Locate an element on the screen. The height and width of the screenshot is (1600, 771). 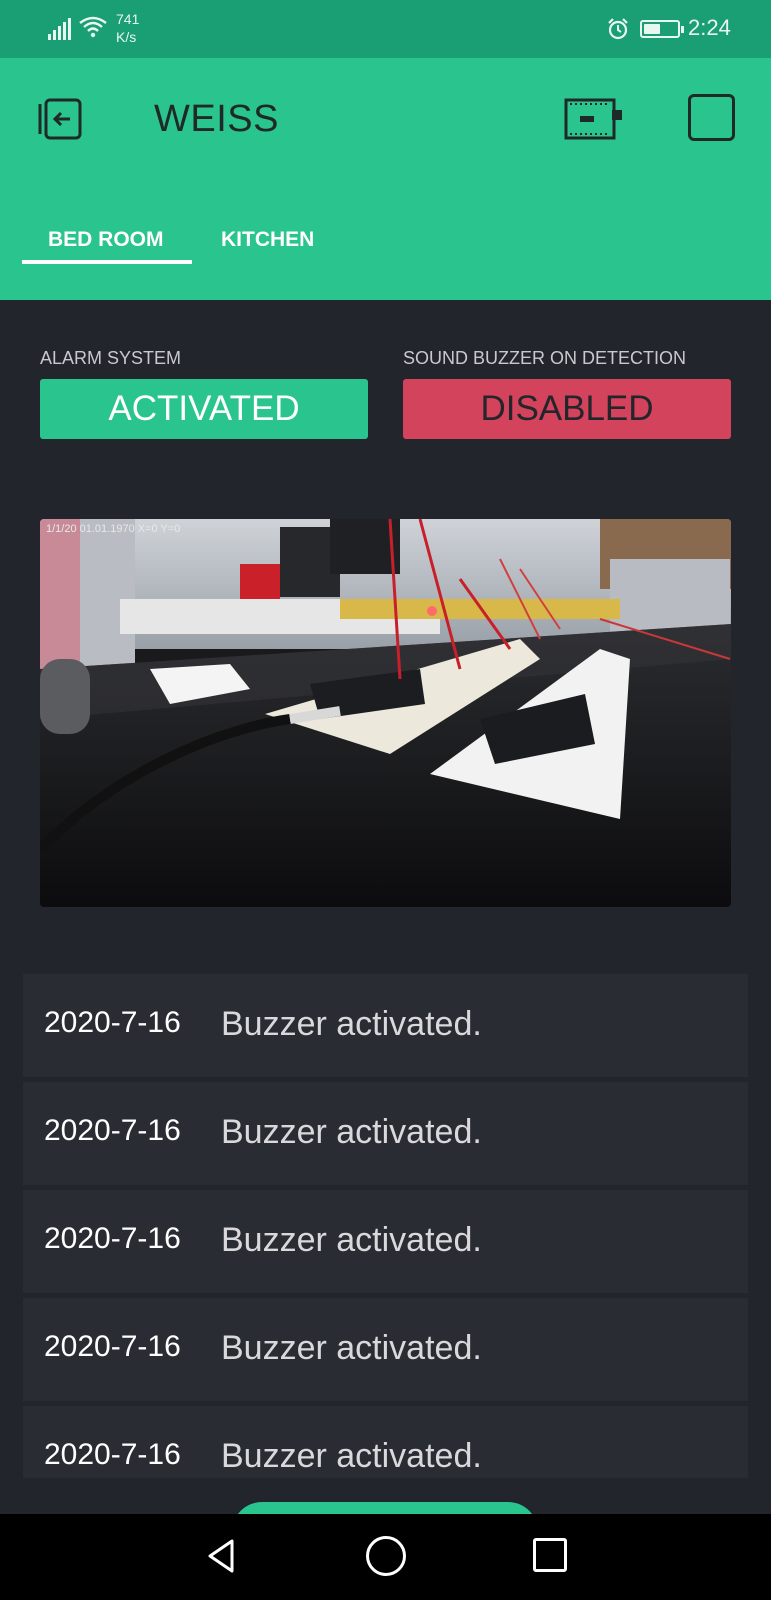
system-nav-bar is located at coordinates (385, 1557).